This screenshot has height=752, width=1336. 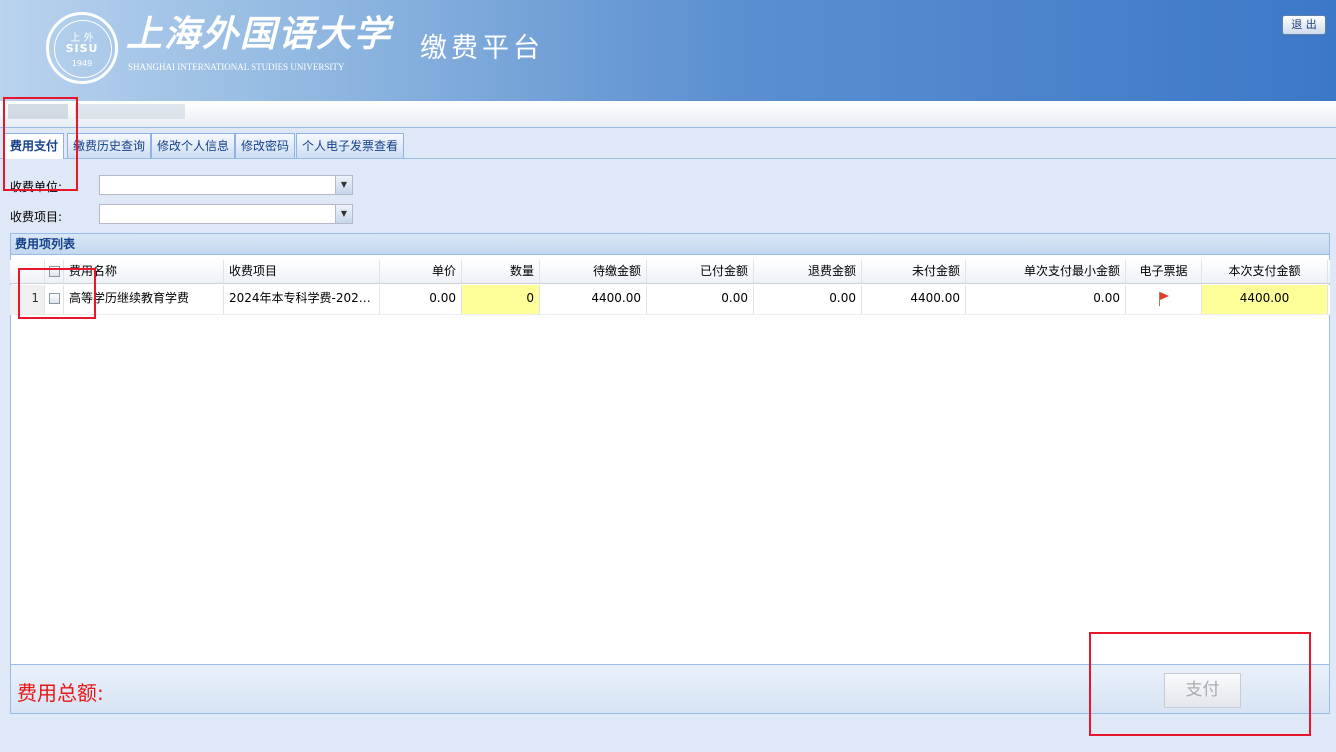 What do you see at coordinates (350, 145) in the screenshot?
I see `tab-e-invoice: 个人电子发票查看` at bounding box center [350, 145].